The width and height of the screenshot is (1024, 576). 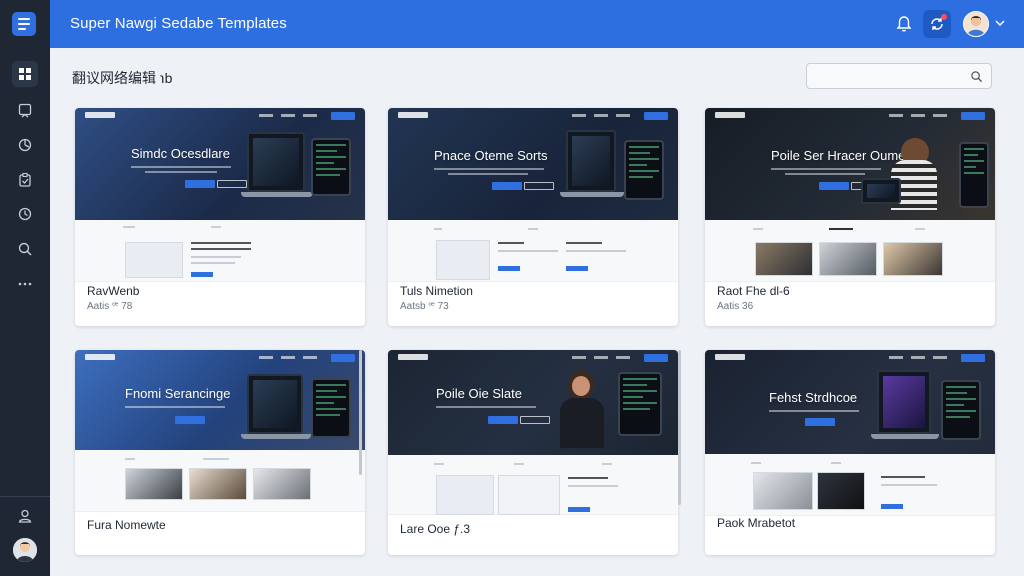 I want to click on card-title: RavWenb, so click(x=113, y=291).